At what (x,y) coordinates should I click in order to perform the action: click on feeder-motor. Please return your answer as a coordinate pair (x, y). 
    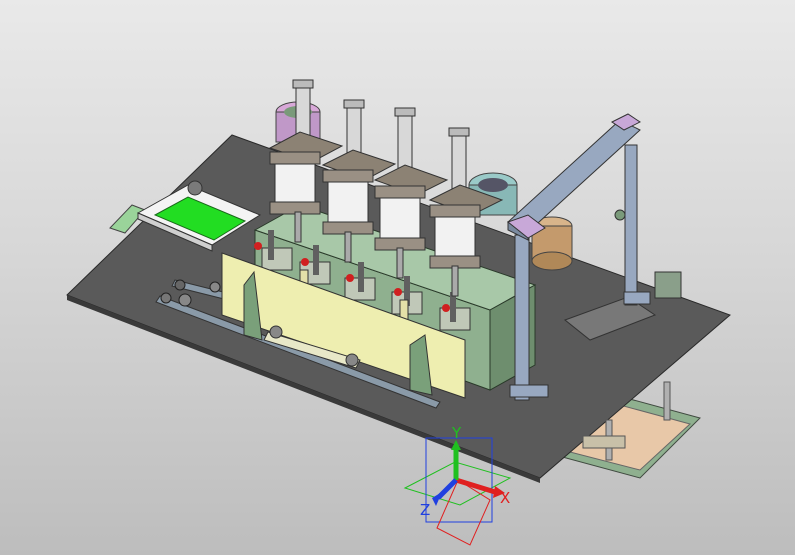
    Looking at the image, I should click on (195, 188).